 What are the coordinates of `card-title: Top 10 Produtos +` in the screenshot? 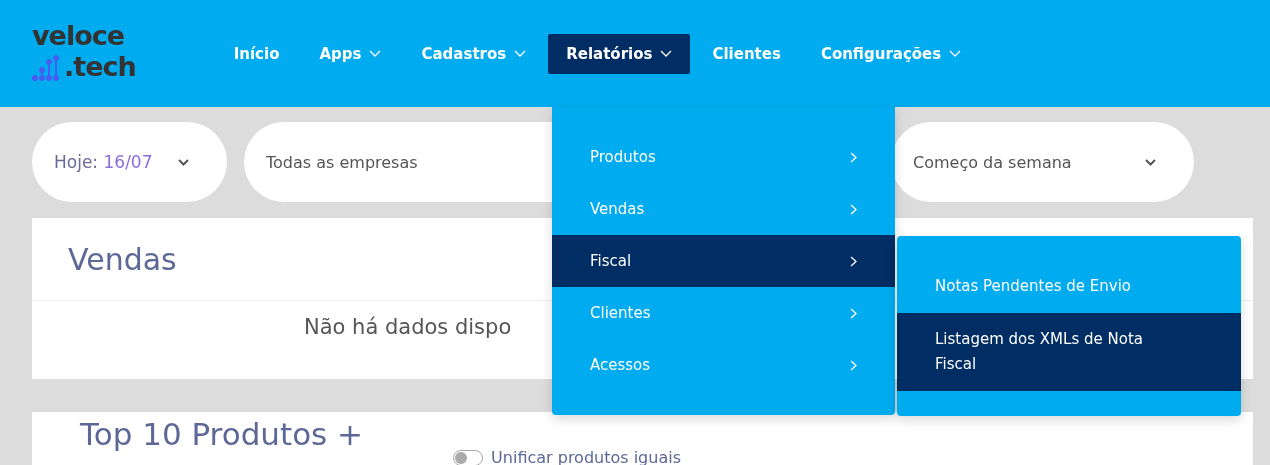 It's located at (222, 434).